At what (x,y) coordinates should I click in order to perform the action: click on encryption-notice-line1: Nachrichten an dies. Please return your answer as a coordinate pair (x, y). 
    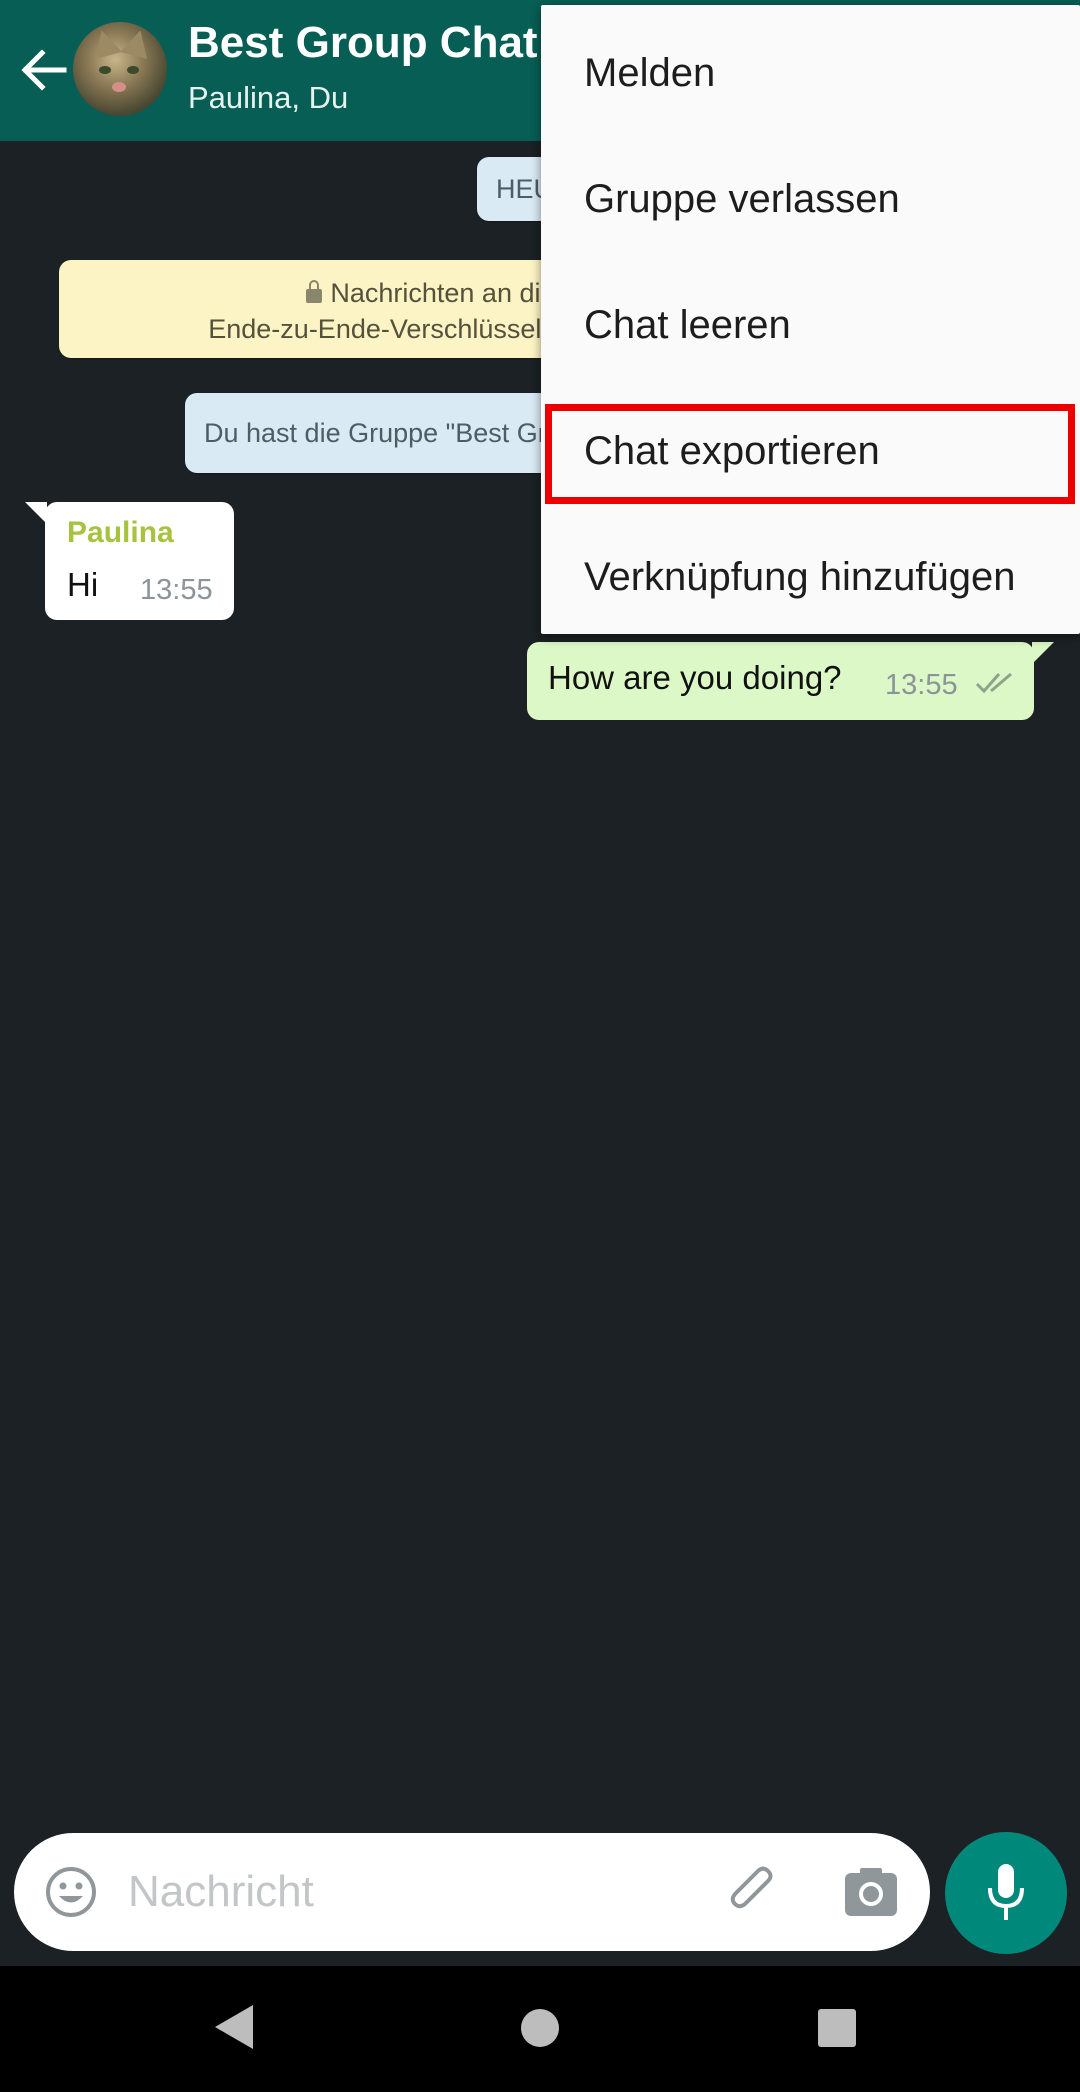
    Looking at the image, I should click on (449, 293).